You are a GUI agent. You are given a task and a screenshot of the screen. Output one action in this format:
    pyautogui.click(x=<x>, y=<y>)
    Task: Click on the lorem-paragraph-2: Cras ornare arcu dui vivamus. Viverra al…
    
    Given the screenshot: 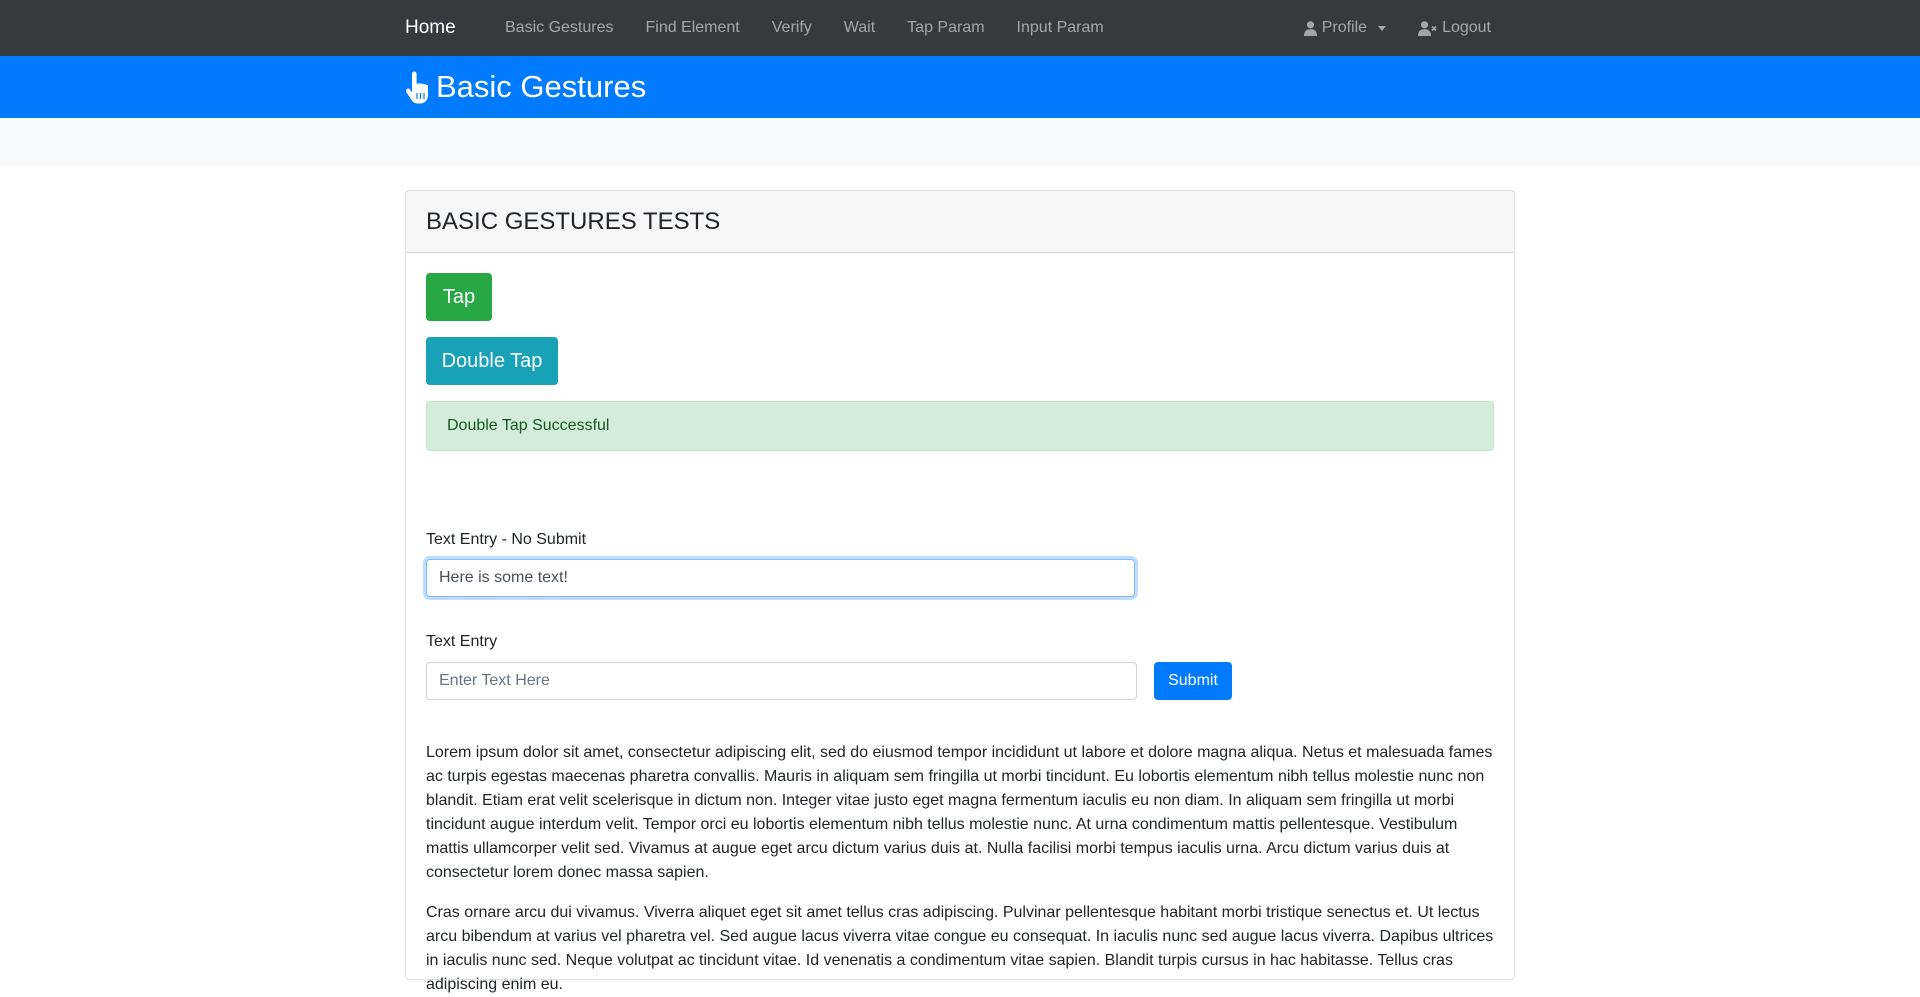 What is the action you would take?
    pyautogui.click(x=960, y=948)
    